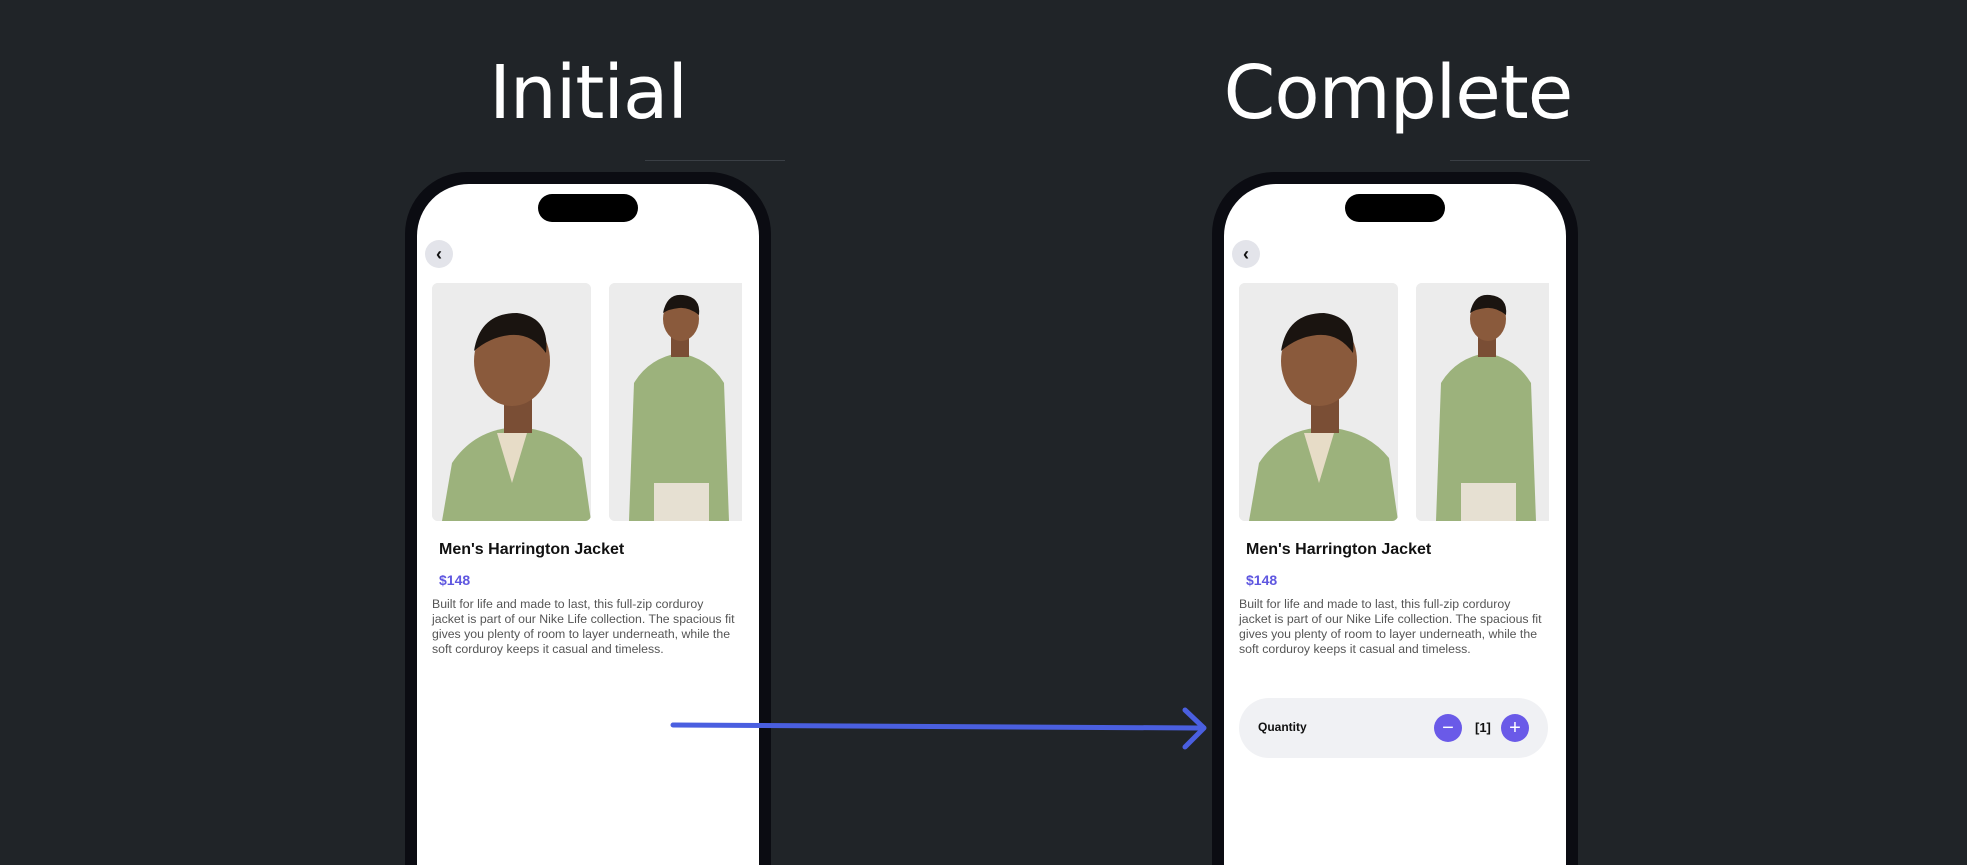  Describe the element at coordinates (1398, 93) in the screenshot. I see `complete-heading: Complete` at that location.